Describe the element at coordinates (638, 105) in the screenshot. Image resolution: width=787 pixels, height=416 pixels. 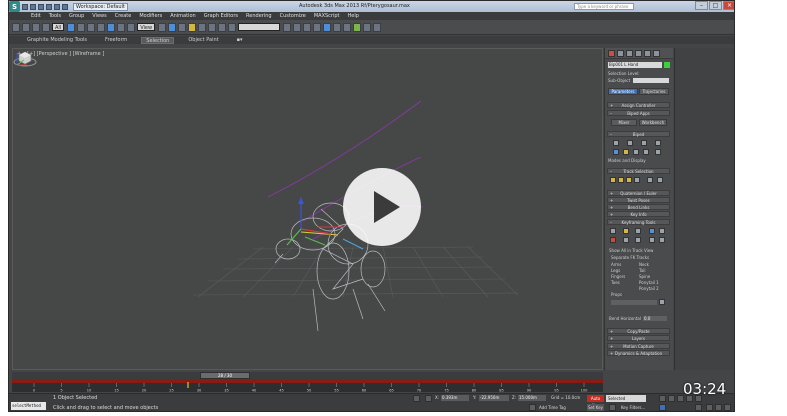
I see `rollout-assign-controller: + Assign Controller` at that location.